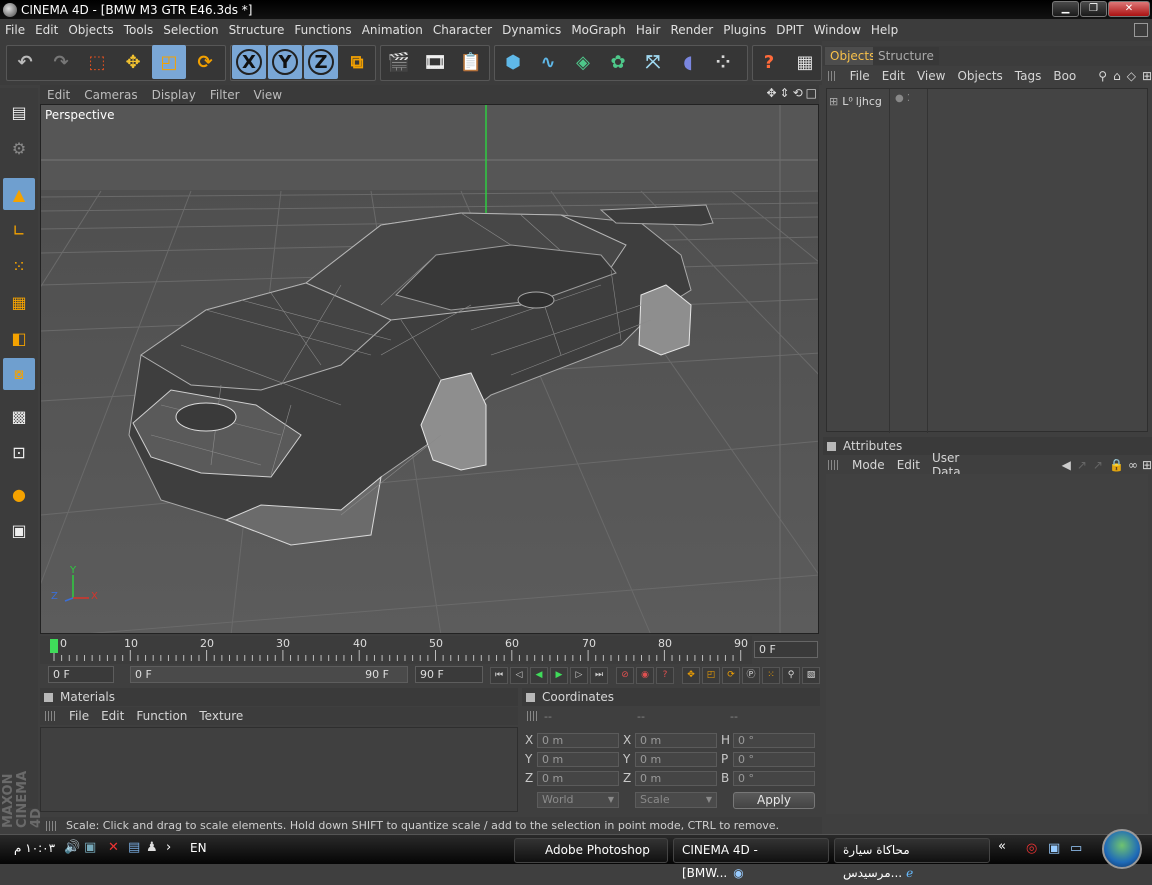  I want to click on coordinate-mode-dropdown: World ▼, so click(578, 800).